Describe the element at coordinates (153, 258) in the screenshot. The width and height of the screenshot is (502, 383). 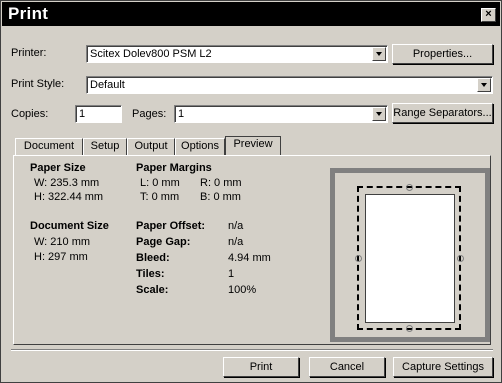
I see `bleed-label: Bleed:` at that location.